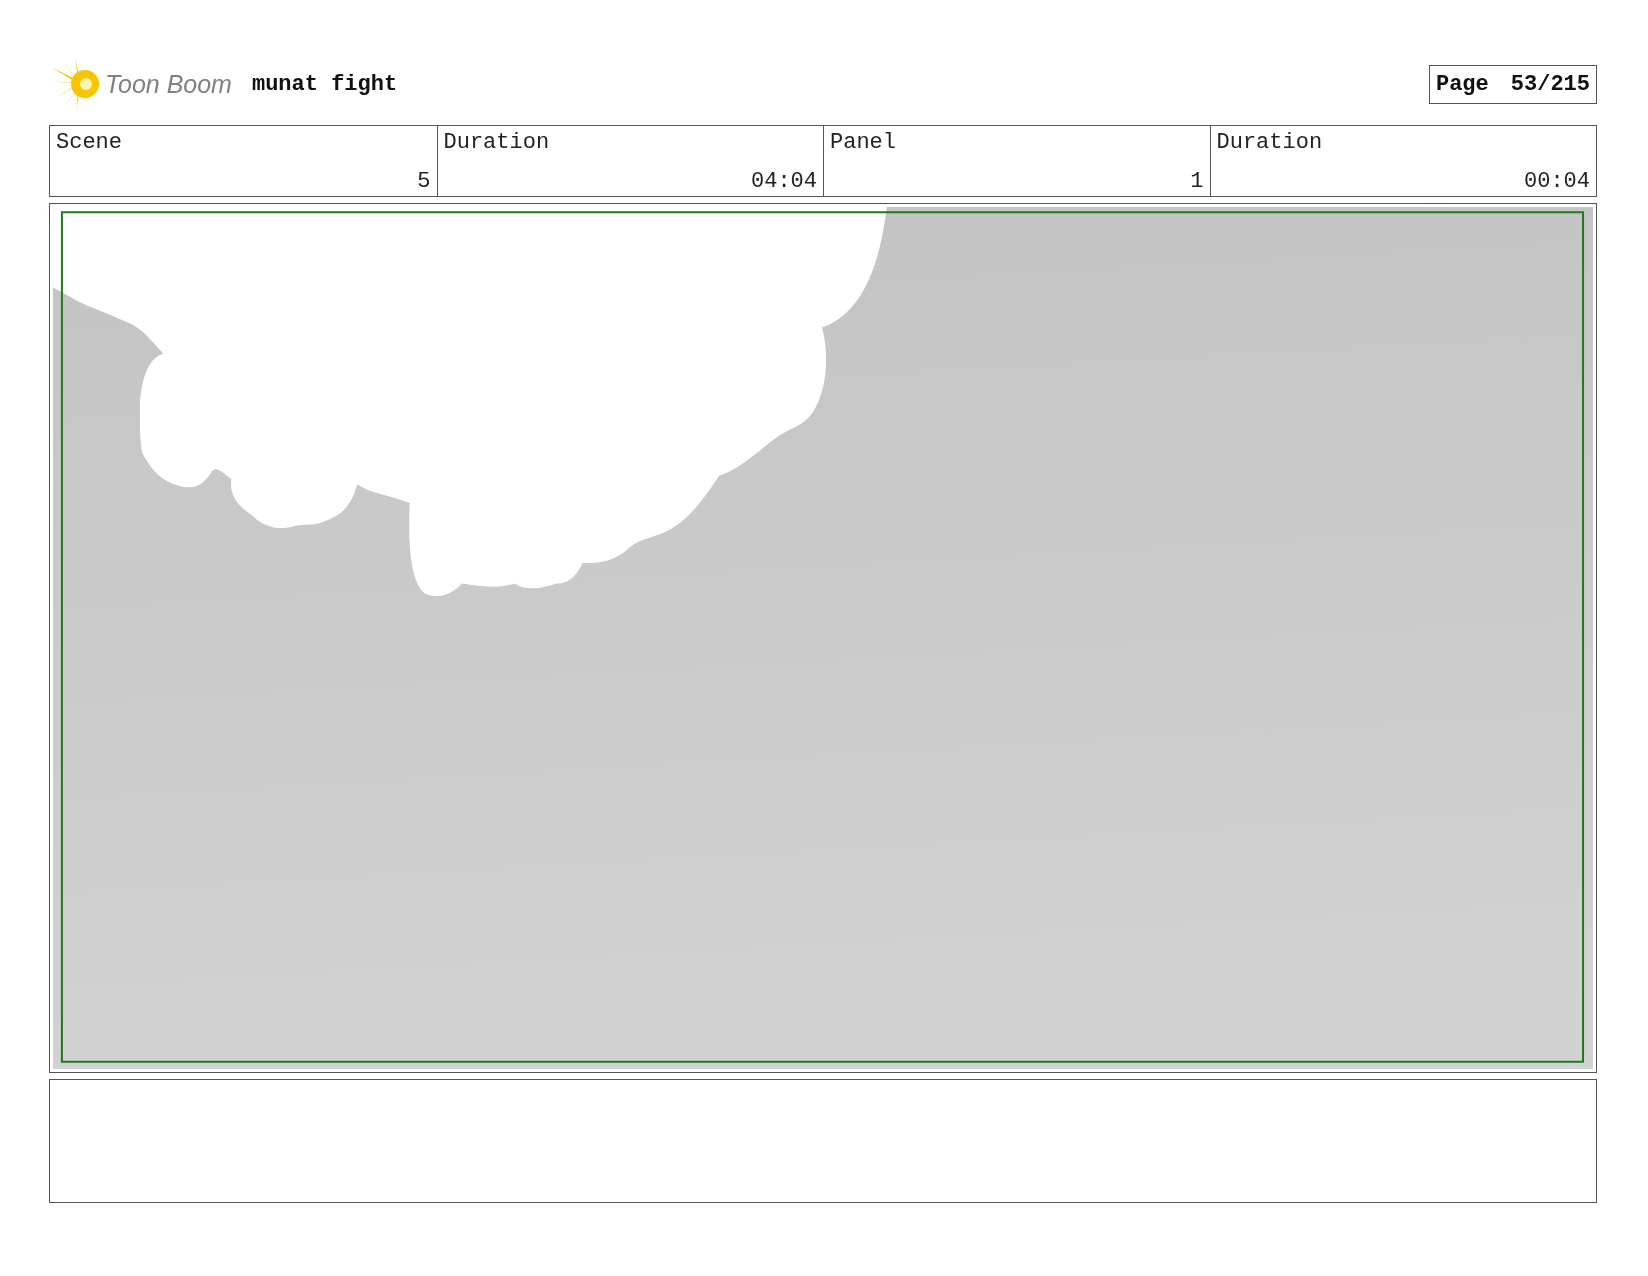 The height and width of the screenshot is (1276, 1648). Describe the element at coordinates (1557, 181) in the screenshot. I see `table-cell: 00:04` at that location.